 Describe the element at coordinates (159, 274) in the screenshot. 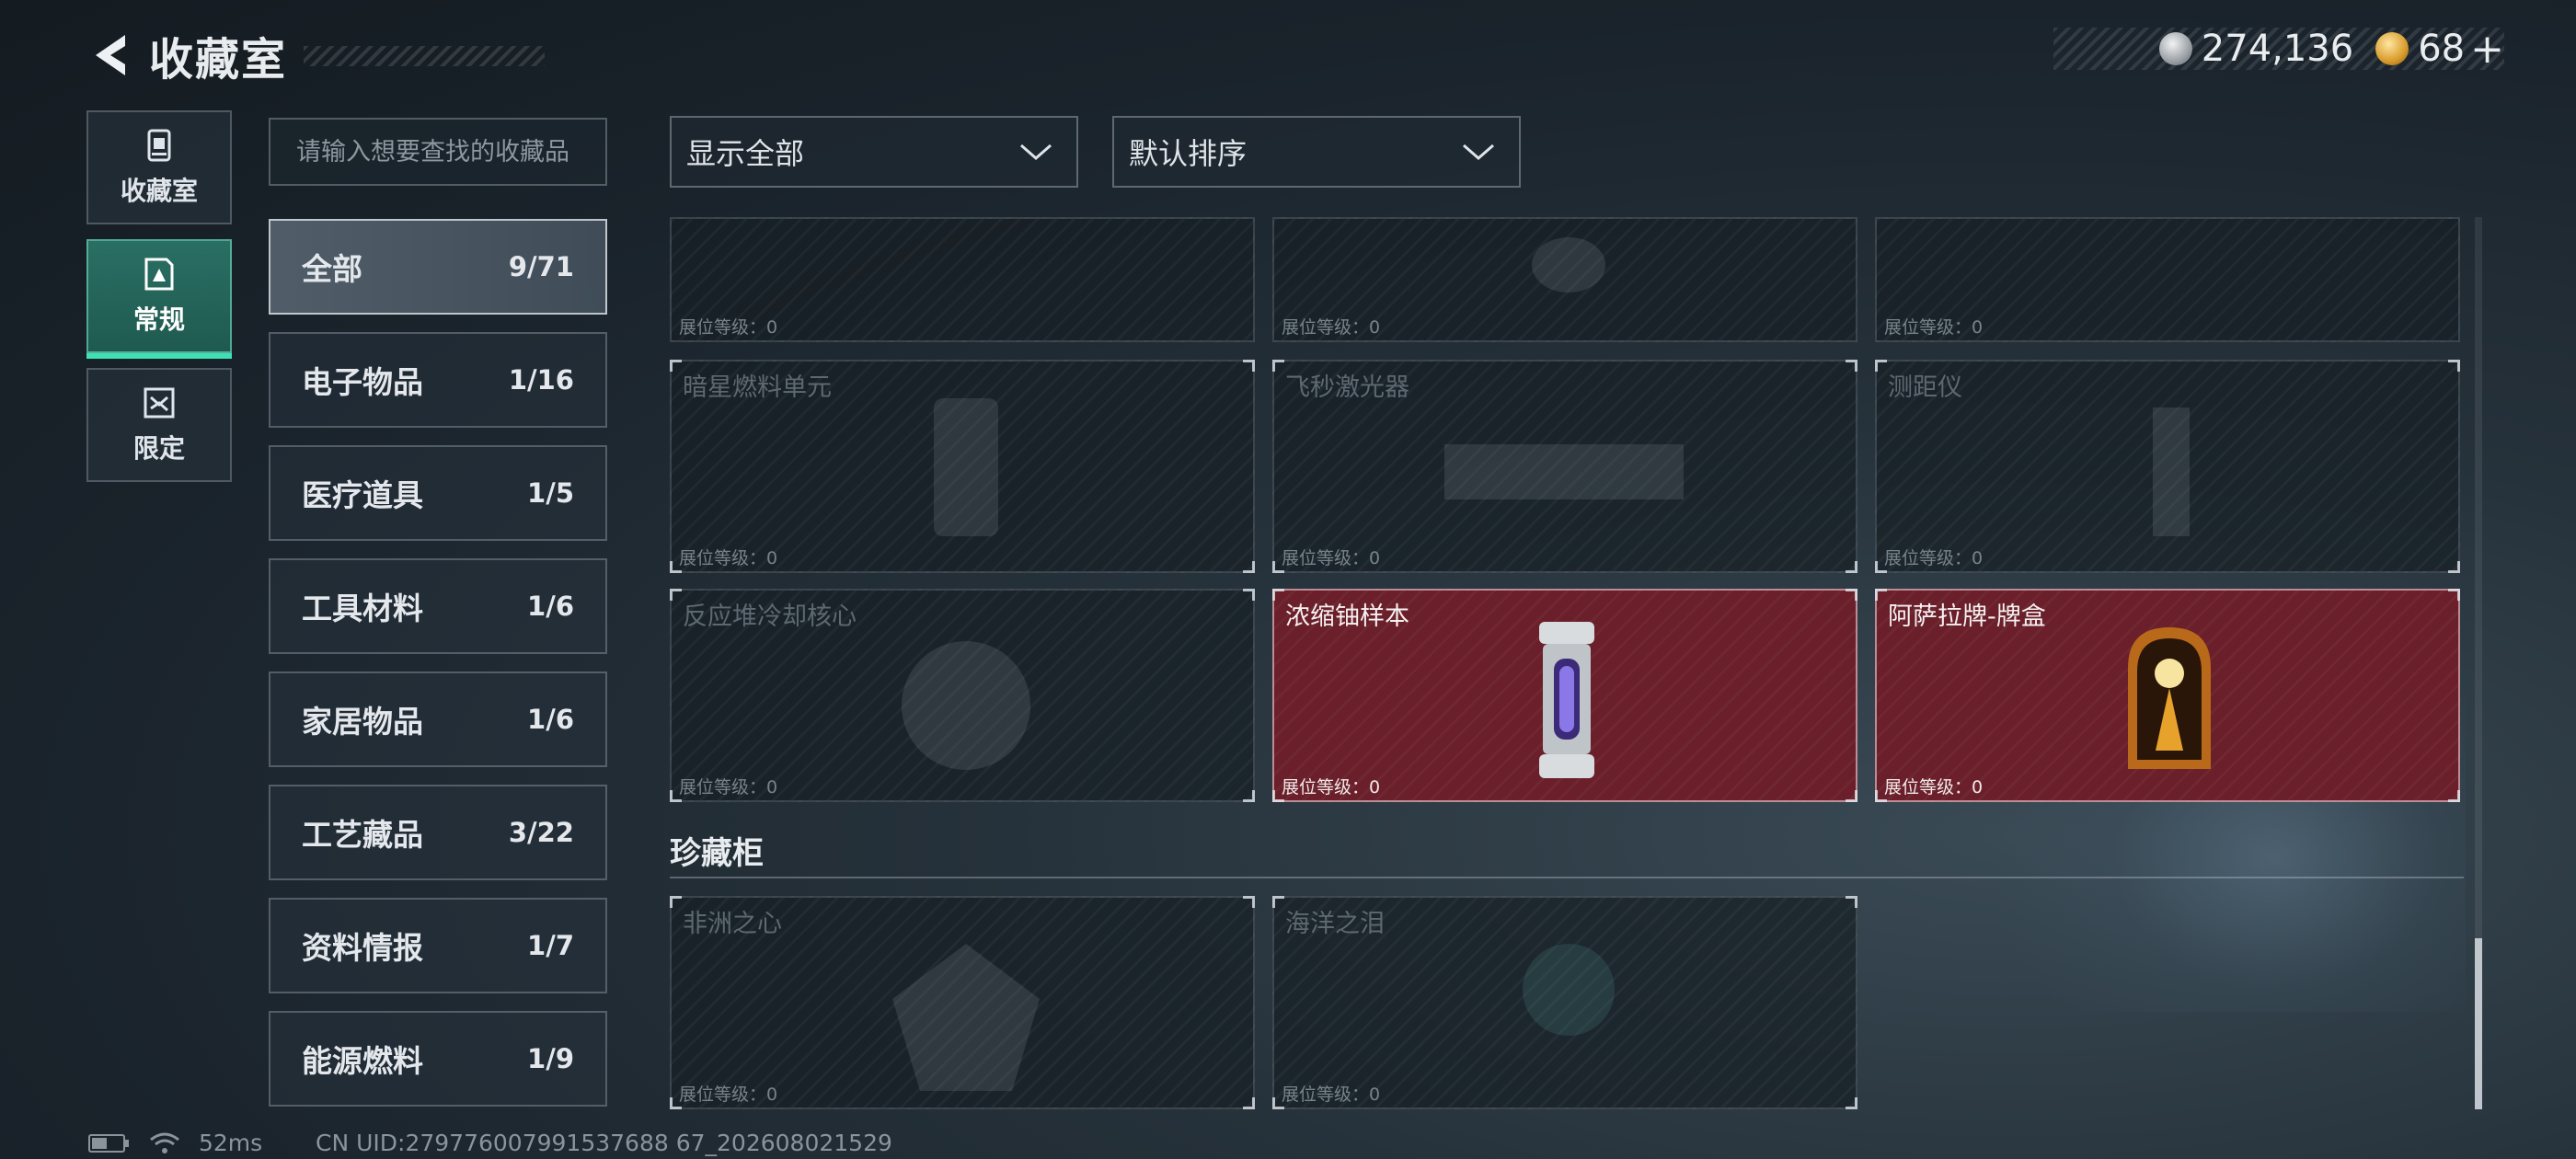

I see `regular-icon` at that location.